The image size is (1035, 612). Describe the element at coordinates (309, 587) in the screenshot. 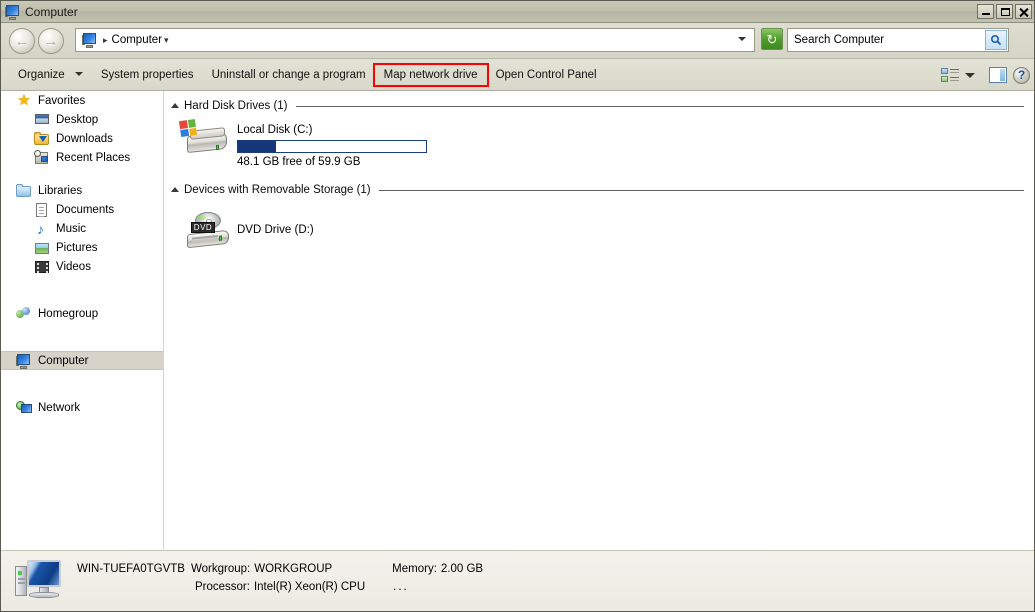

I see `processor-value: Intel(R) Xeon(R) CPU` at that location.